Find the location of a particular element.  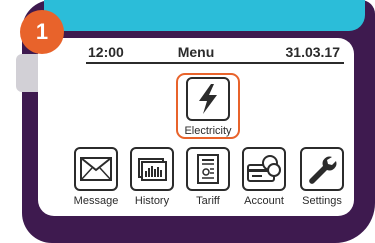

message-button is located at coordinates (96, 169).